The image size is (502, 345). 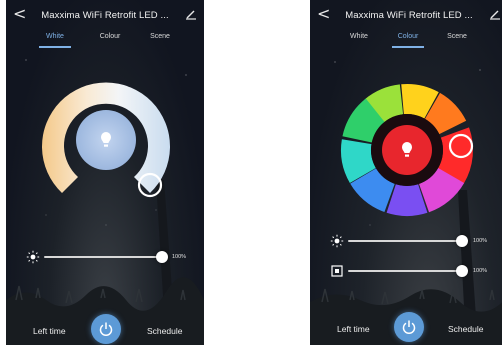 What do you see at coordinates (480, 271) in the screenshot?
I see `saturation-value: 100%` at bounding box center [480, 271].